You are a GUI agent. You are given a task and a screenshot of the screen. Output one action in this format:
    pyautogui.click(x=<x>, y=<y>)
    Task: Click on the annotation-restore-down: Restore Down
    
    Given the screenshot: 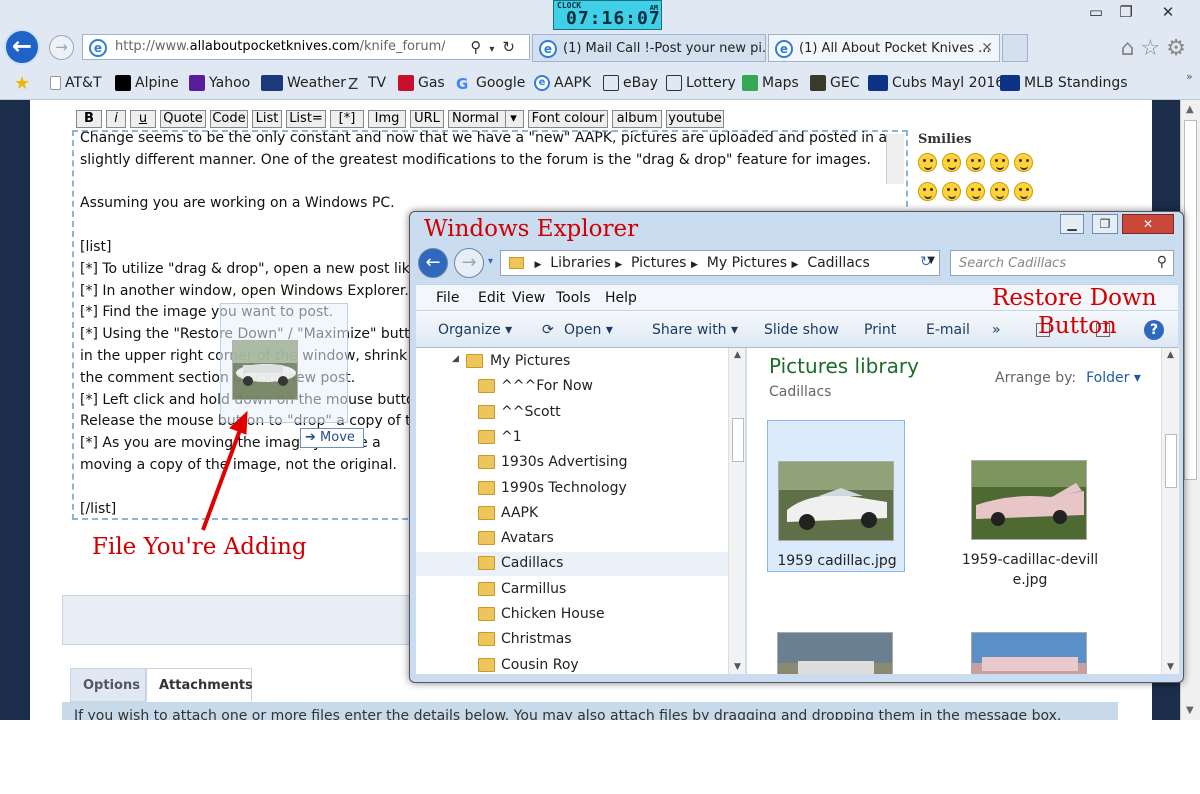 What is the action you would take?
    pyautogui.click(x=1074, y=298)
    